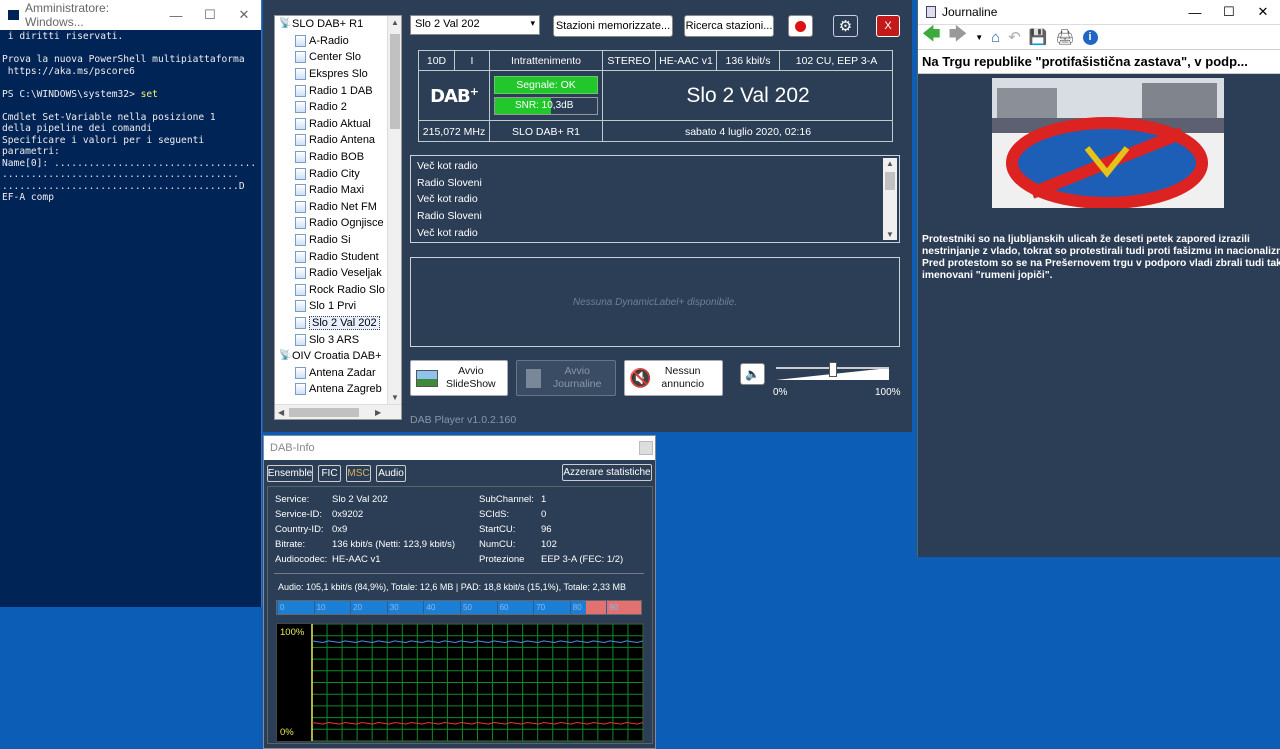 Image resolution: width=1280 pixels, height=749 pixels. Describe the element at coordinates (329, 473) in the screenshot. I see `tab-fic: FIC` at that location.